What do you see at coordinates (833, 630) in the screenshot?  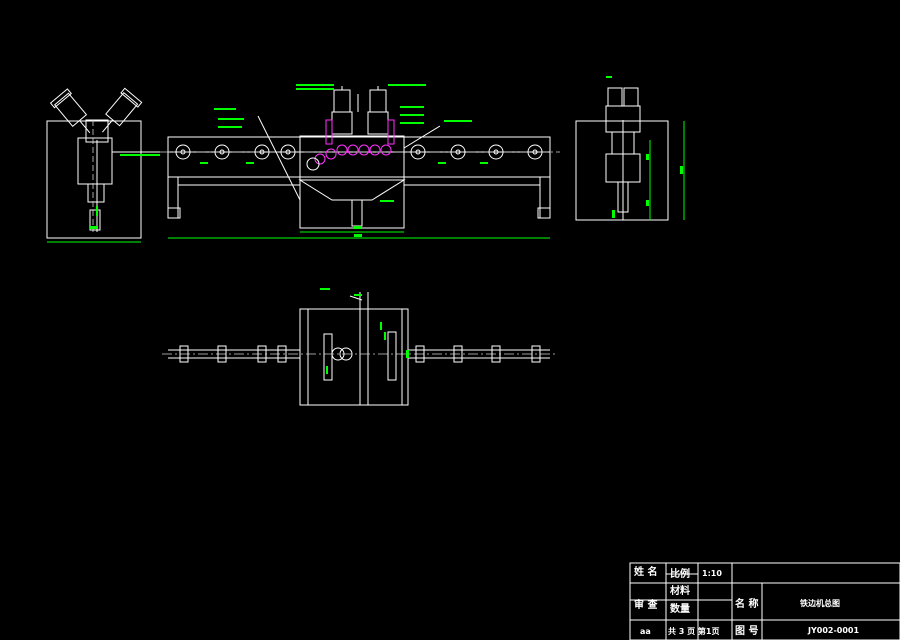 I see `drawing-number: JY002-0001` at bounding box center [833, 630].